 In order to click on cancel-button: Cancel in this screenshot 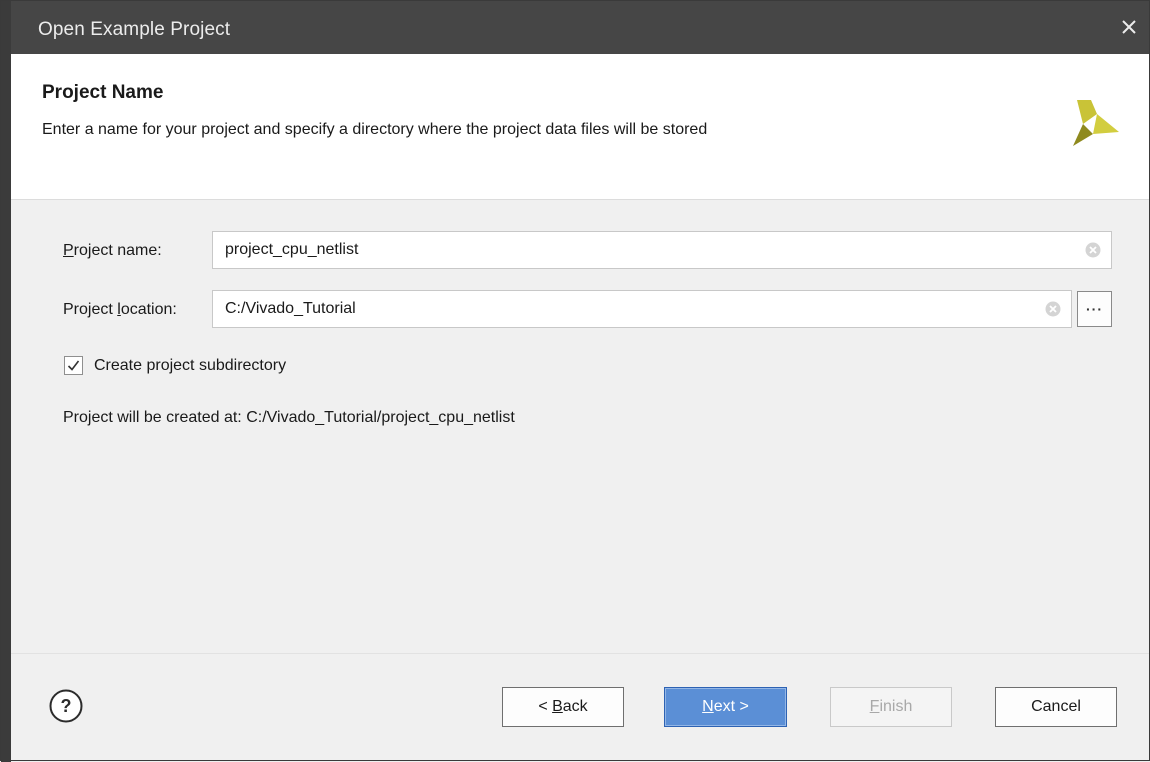, I will do `click(1056, 707)`.